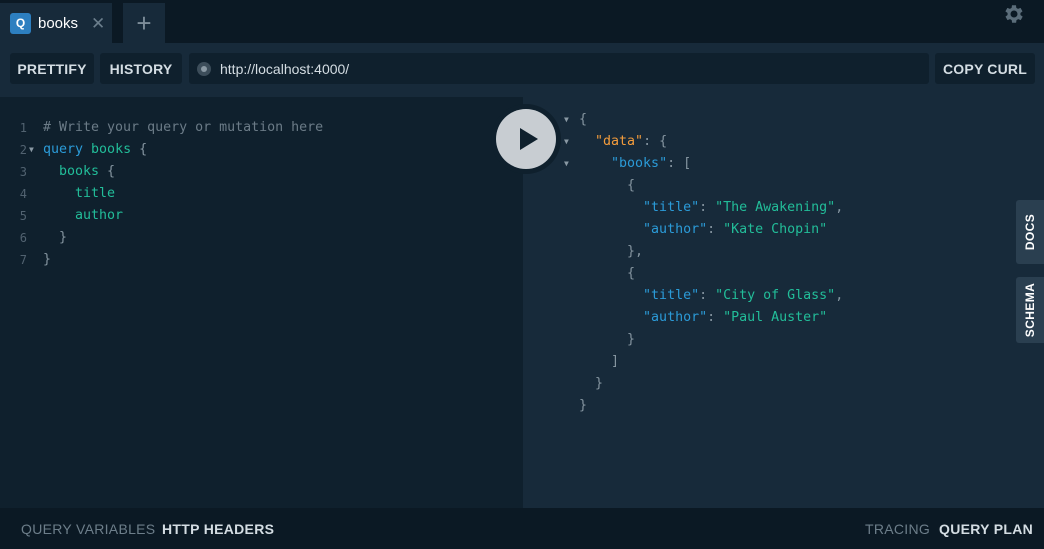  What do you see at coordinates (23, 128) in the screenshot?
I see `line-number: 1` at bounding box center [23, 128].